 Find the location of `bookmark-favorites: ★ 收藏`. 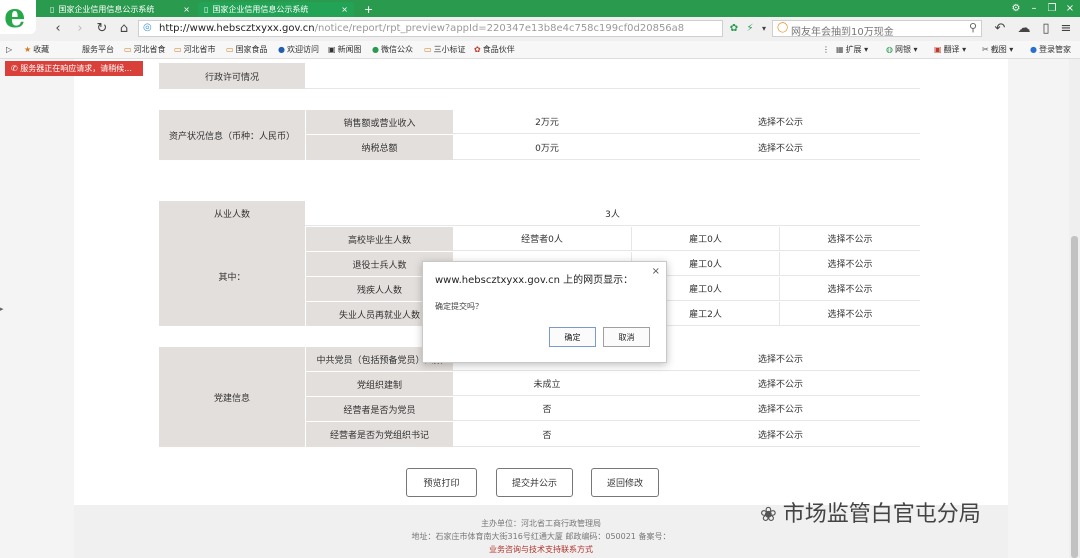

bookmark-favorites: ★ 收藏 is located at coordinates (36, 49).